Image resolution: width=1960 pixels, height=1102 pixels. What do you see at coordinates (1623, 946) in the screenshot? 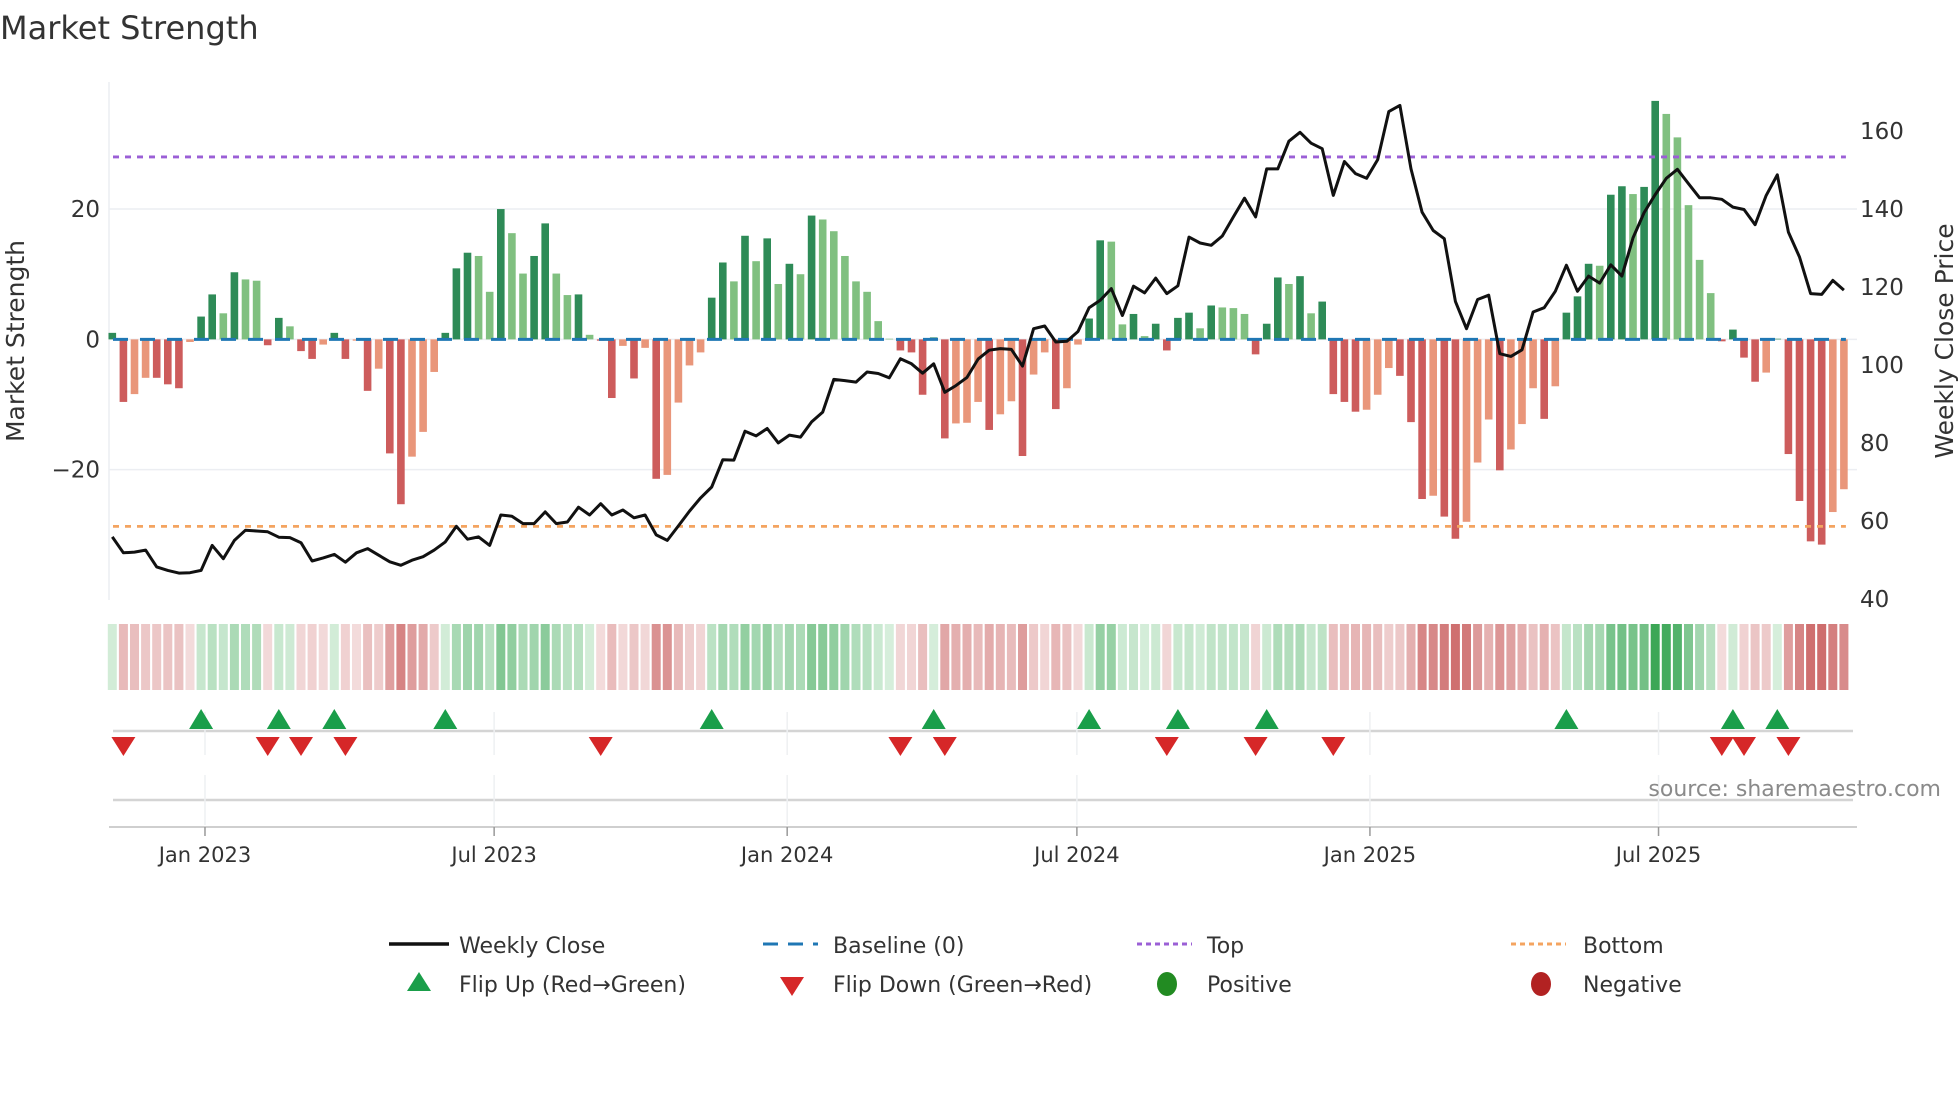
I see `legend-label: Bottom` at bounding box center [1623, 946].